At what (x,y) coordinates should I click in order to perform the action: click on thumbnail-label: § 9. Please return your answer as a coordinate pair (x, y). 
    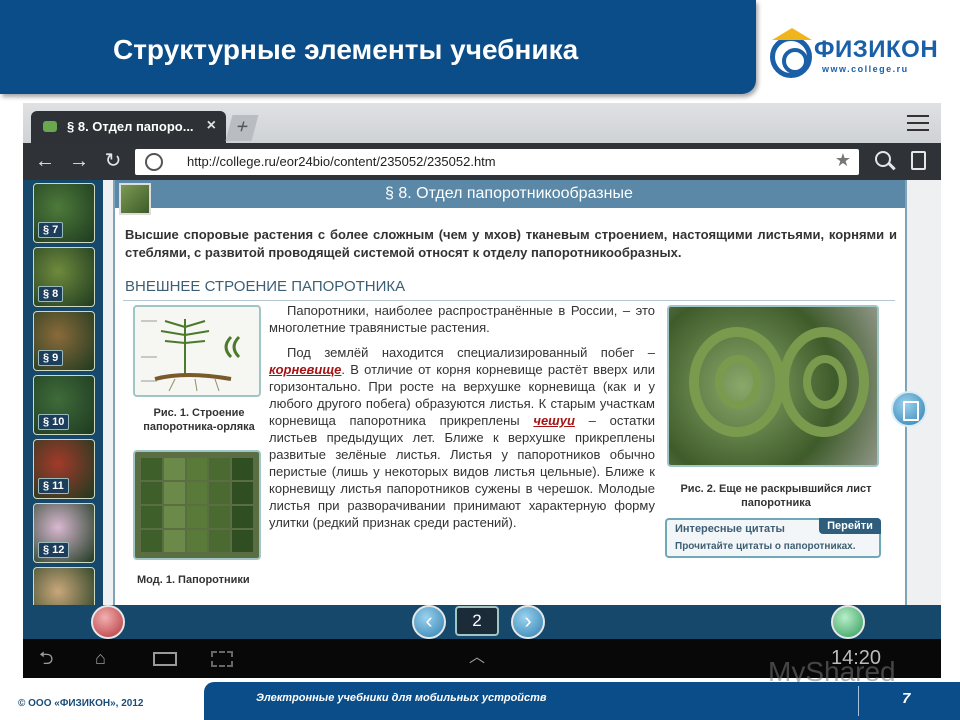
    Looking at the image, I should click on (51, 358).